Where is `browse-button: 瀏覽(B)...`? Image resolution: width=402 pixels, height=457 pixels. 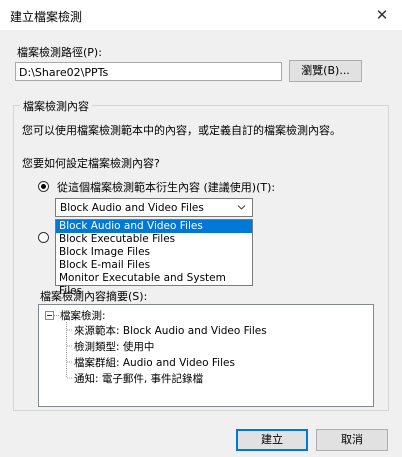
browse-button: 瀏覽(B)... is located at coordinates (325, 71).